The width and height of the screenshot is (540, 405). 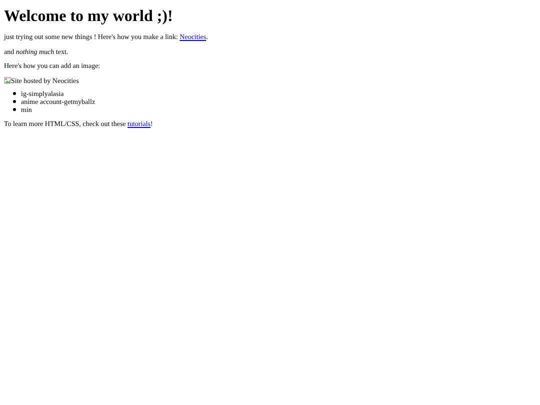 What do you see at coordinates (7, 80) in the screenshot?
I see `broken-image-icon` at bounding box center [7, 80].